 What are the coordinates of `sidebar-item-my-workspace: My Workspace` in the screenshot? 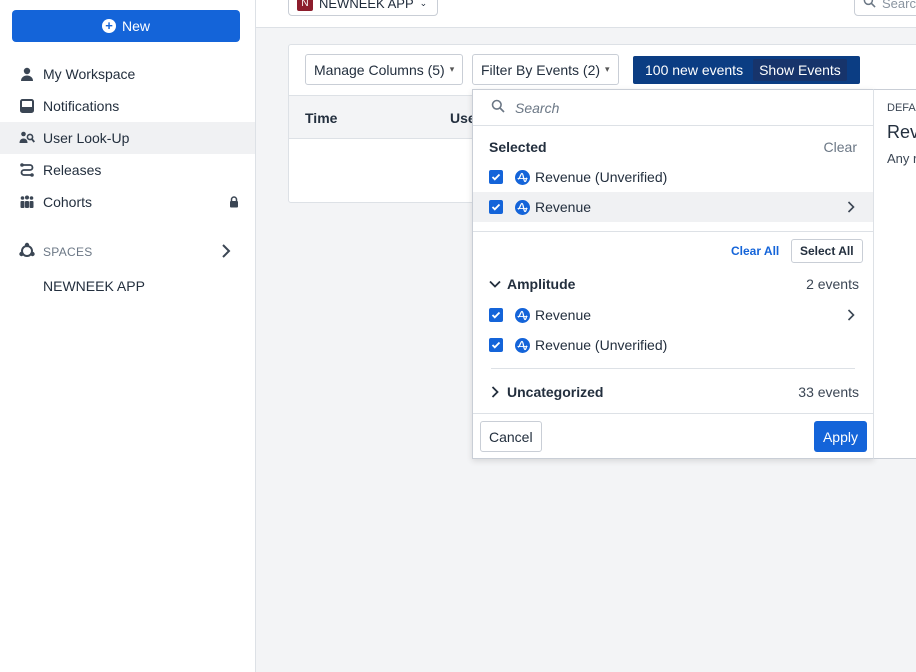 It's located at (127, 74).